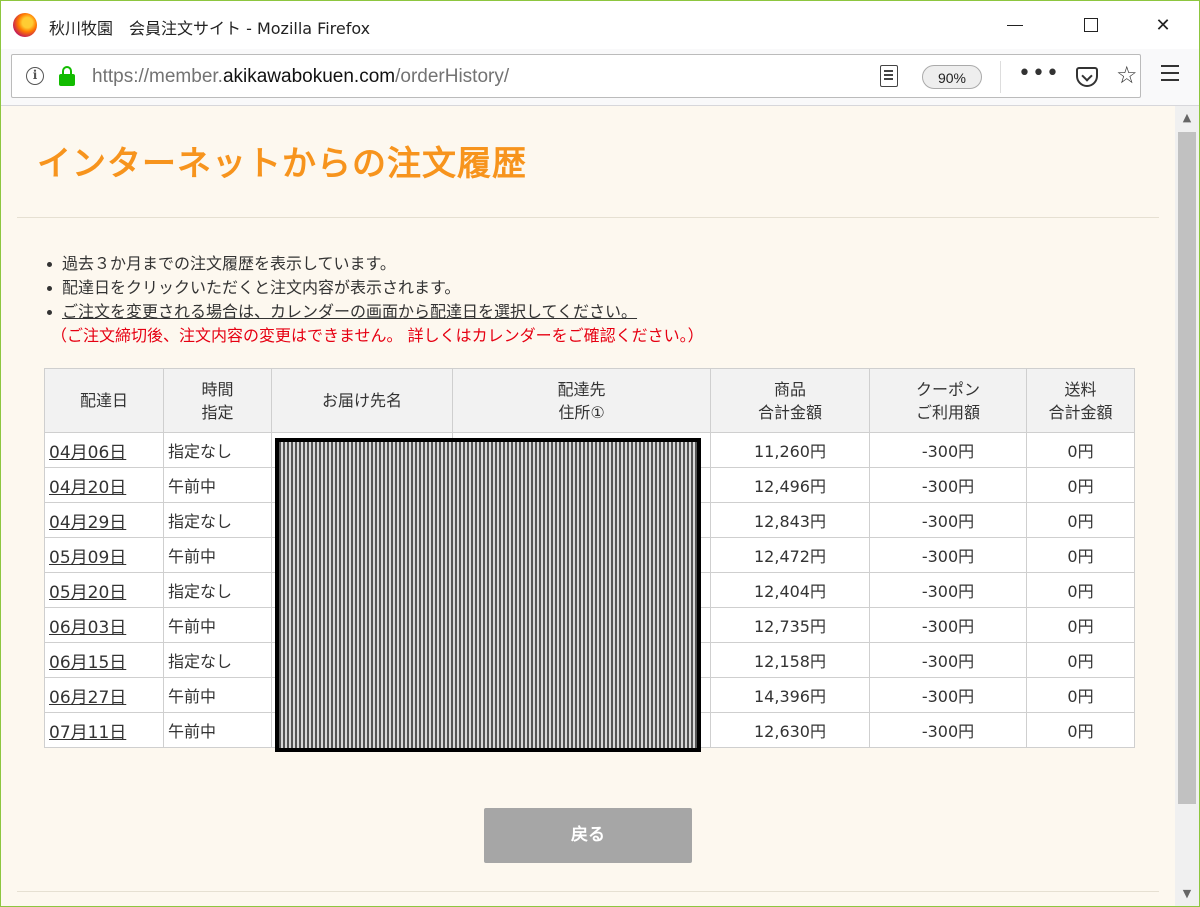  I want to click on firefox-logo-icon, so click(25, 25).